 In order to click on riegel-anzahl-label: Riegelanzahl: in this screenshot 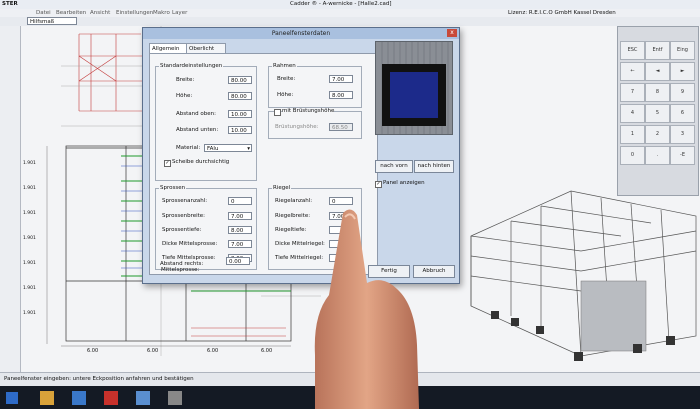, I will do `click(294, 201)`.